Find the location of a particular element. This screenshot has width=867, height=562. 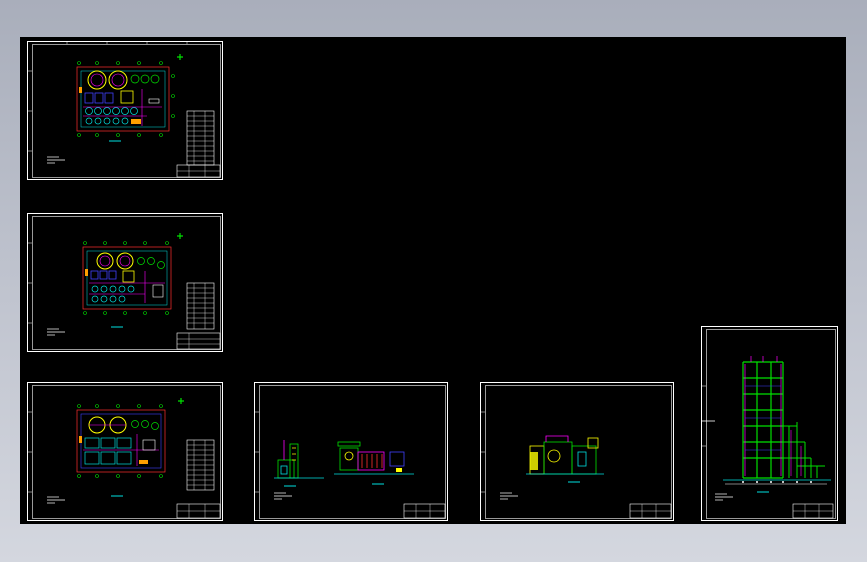

section-drawing-tower is located at coordinates (769, 423).